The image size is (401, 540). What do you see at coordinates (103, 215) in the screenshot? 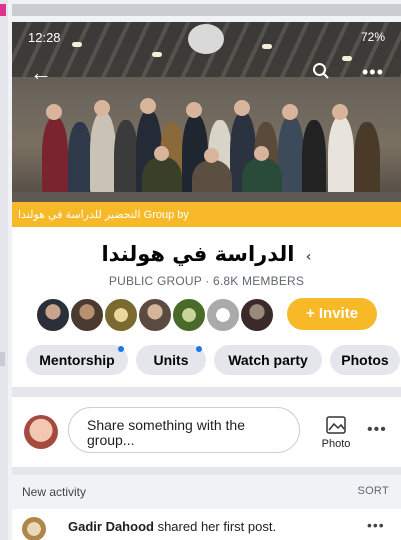
I see `cover-banner-text: التحضير للدراسة في هولندا Group by` at bounding box center [103, 215].